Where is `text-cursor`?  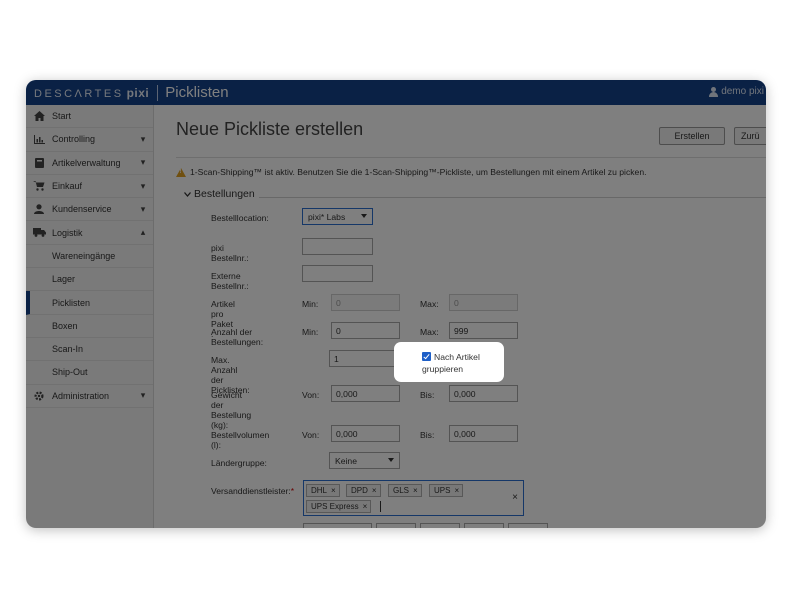
text-cursor is located at coordinates (380, 506).